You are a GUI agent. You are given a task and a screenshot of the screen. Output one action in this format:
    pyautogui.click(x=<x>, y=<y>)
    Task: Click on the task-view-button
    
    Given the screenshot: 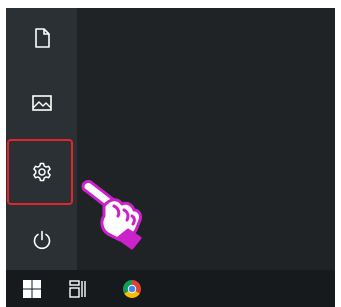 What is the action you would take?
    pyautogui.click(x=78, y=288)
    